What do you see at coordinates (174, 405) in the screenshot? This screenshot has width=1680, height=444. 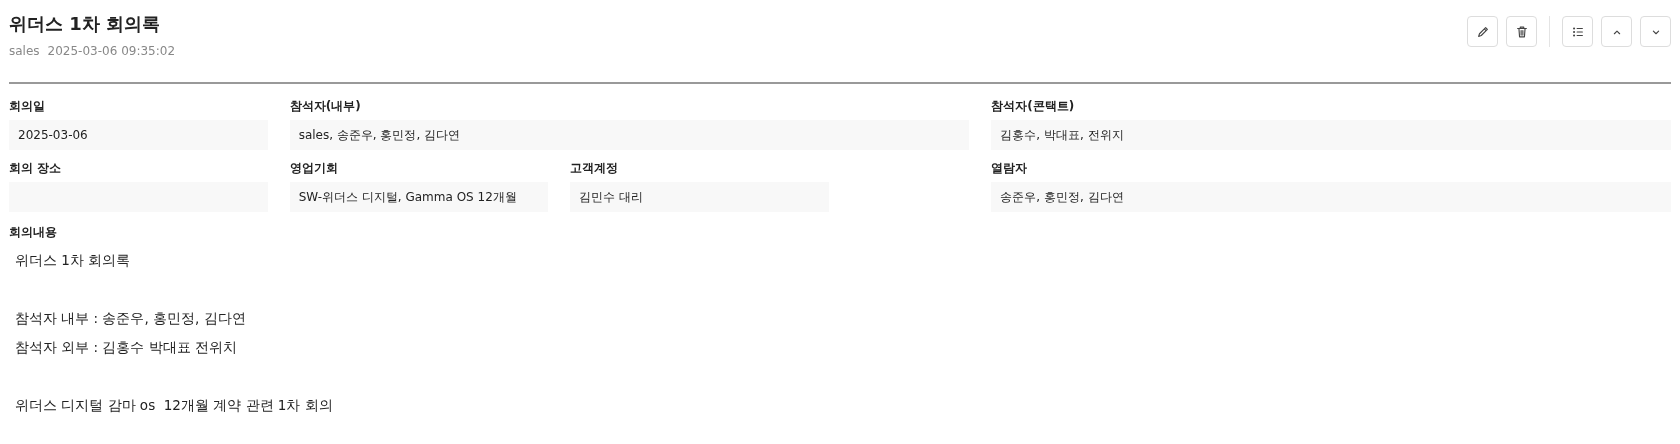 I see `content-line: 위더스 디지털 감마 os 12개월 계약 관련 1차 회의` at bounding box center [174, 405].